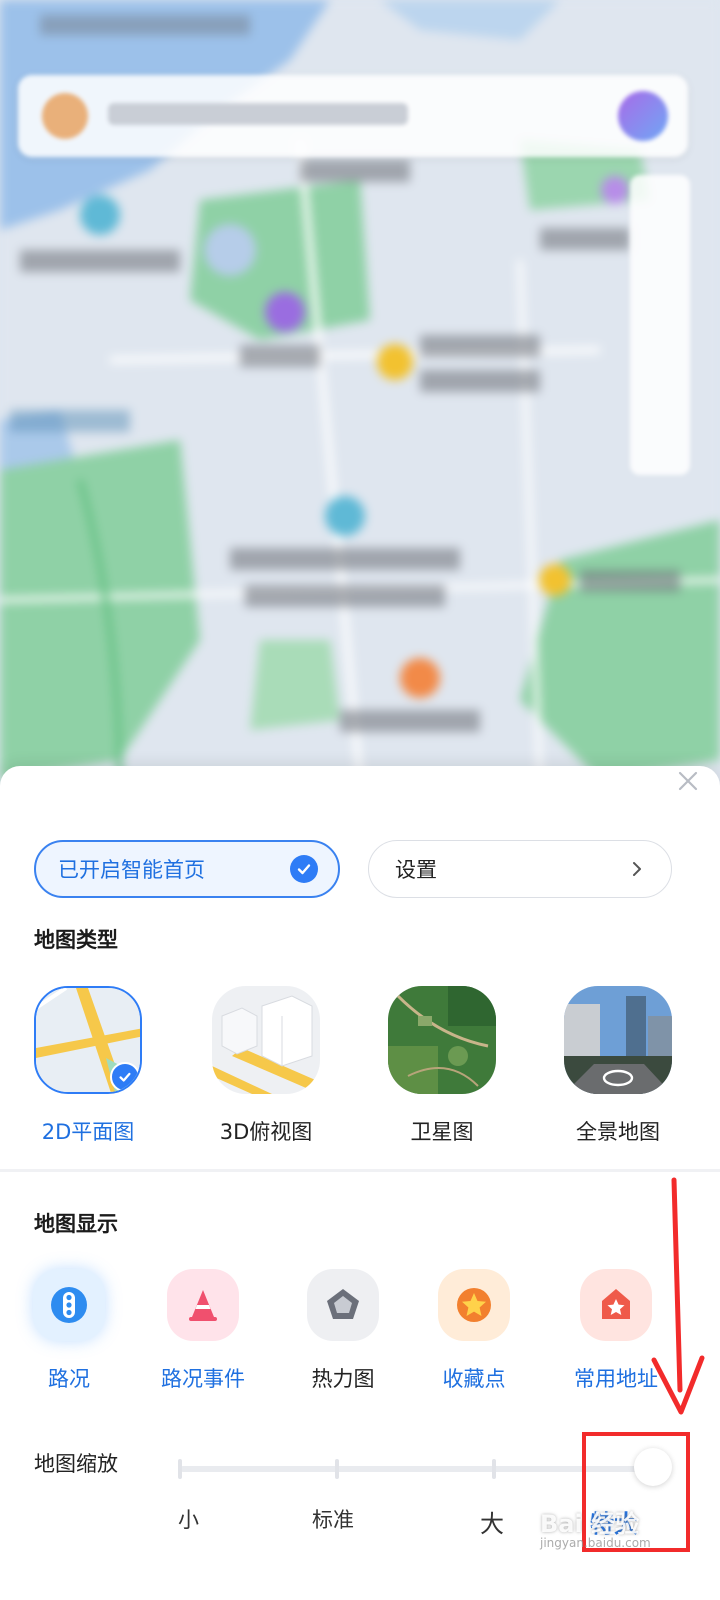  What do you see at coordinates (188, 1519) in the screenshot?
I see `zoom-option-small: 小` at bounding box center [188, 1519].